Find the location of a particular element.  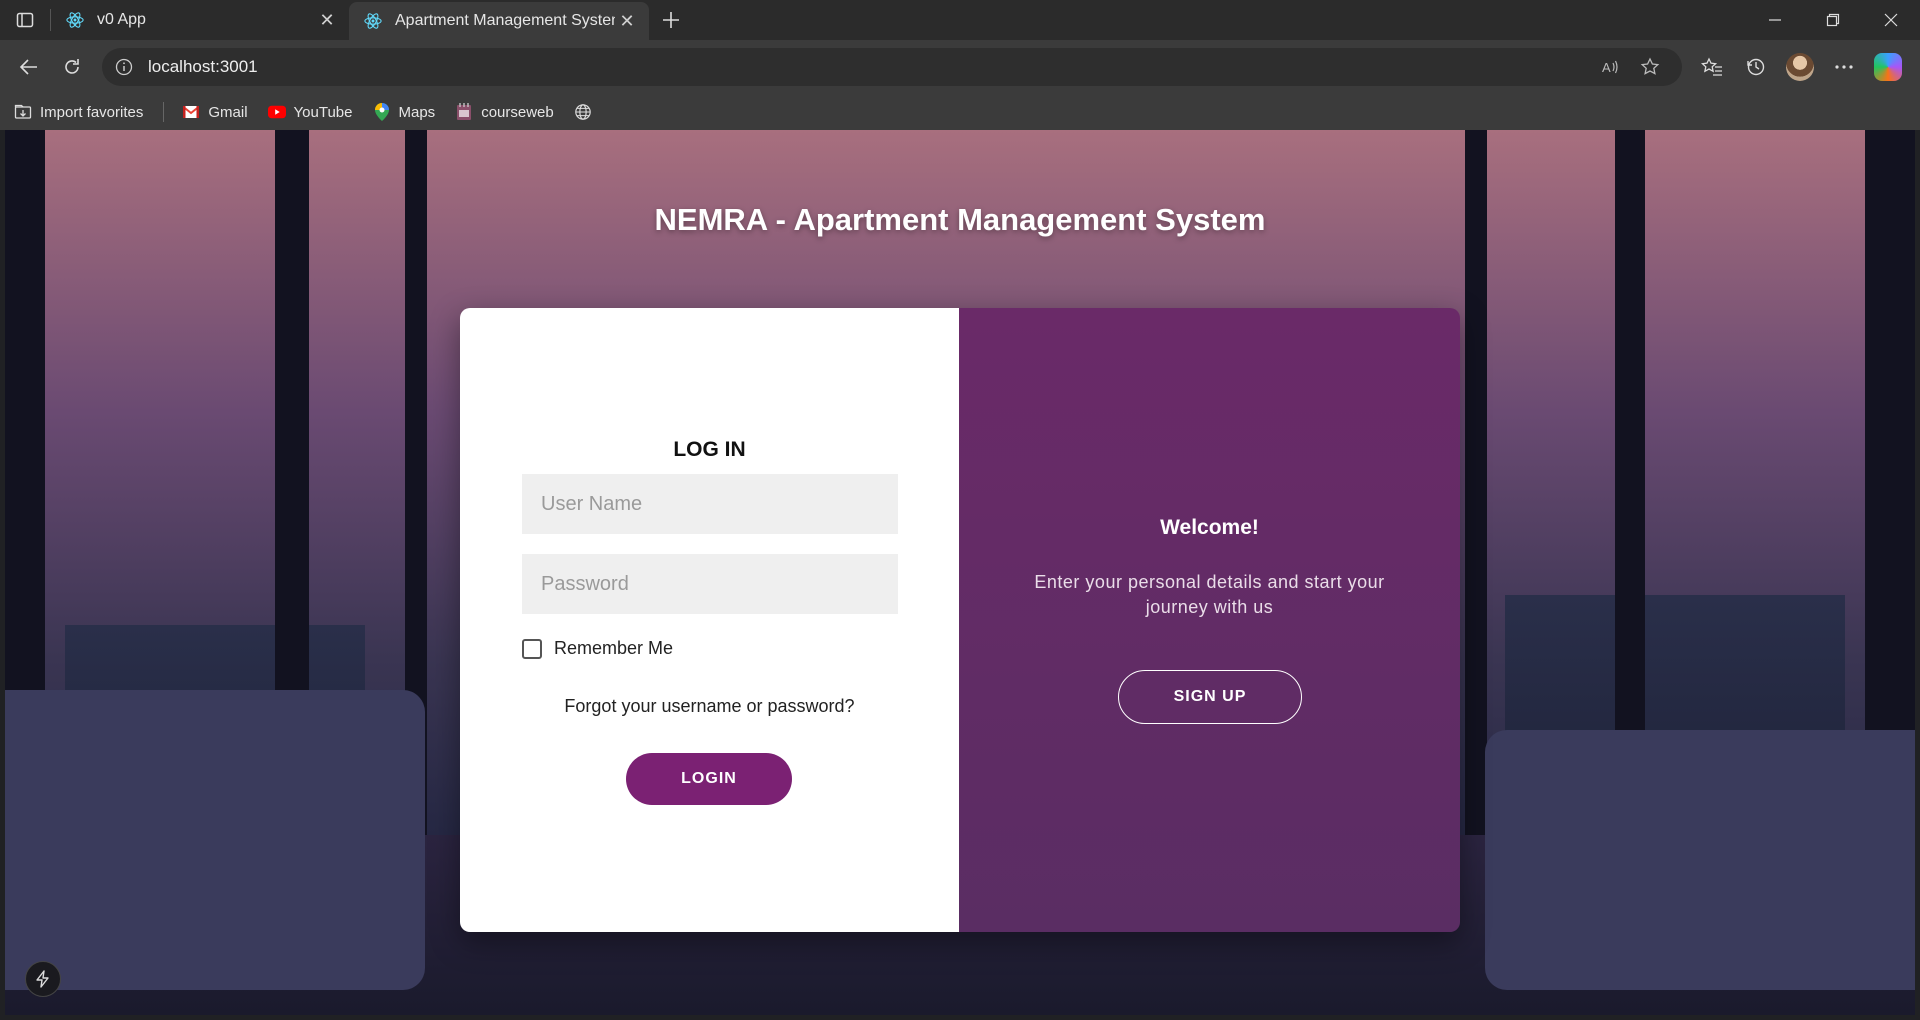

refresh-button is located at coordinates (71, 67).